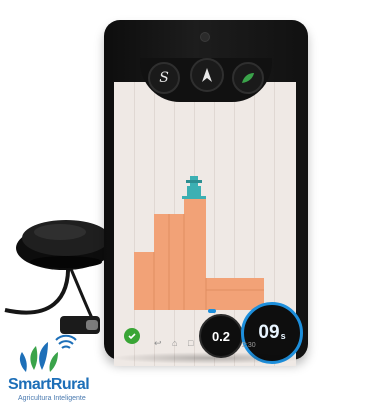  I want to click on front-camera, so click(205, 37).